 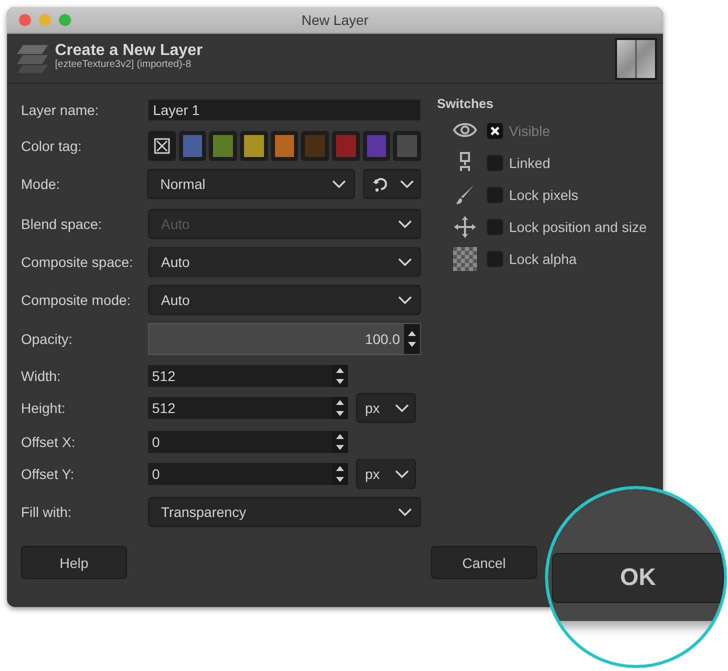 I want to click on switch-label: Visible, so click(x=529, y=131).